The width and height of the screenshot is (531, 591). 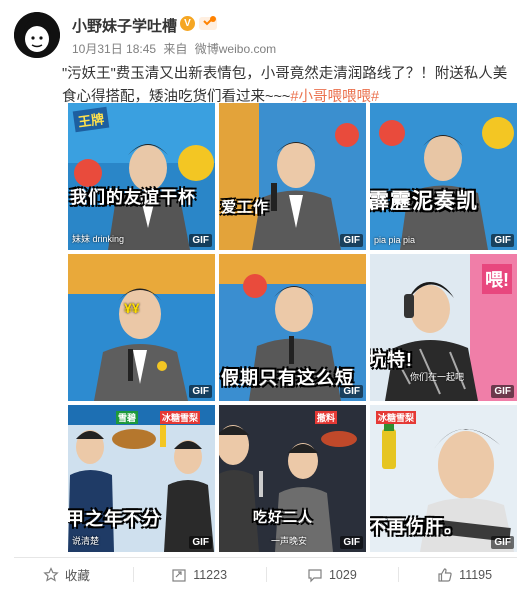 I want to click on source-prefix: 来自, so click(x=175, y=49).